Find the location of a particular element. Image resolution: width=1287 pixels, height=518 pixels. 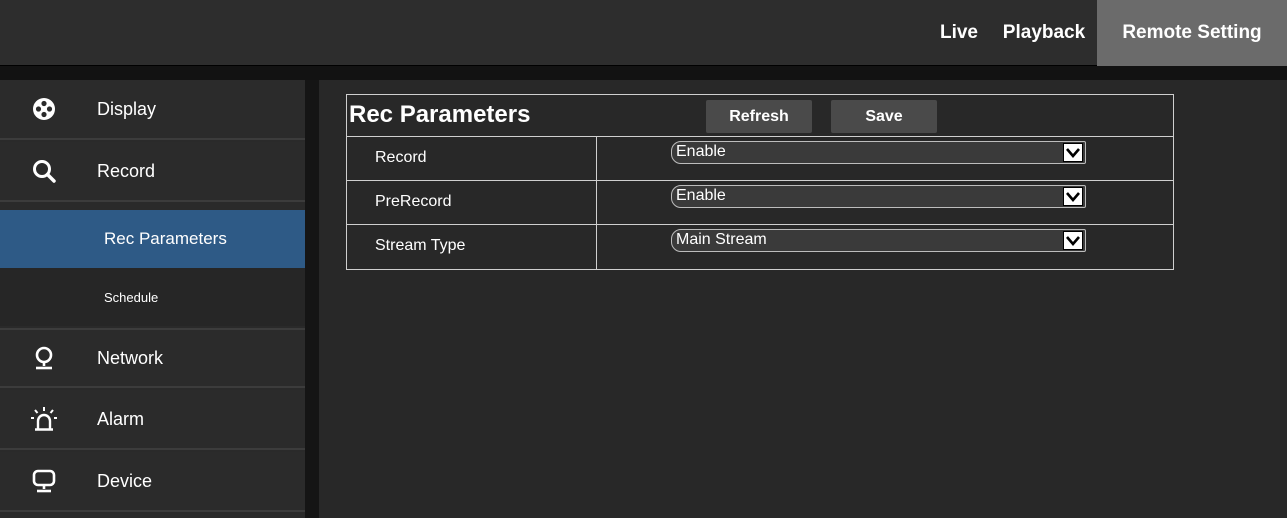

sidebar-item-record: Record is located at coordinates (152, 172).